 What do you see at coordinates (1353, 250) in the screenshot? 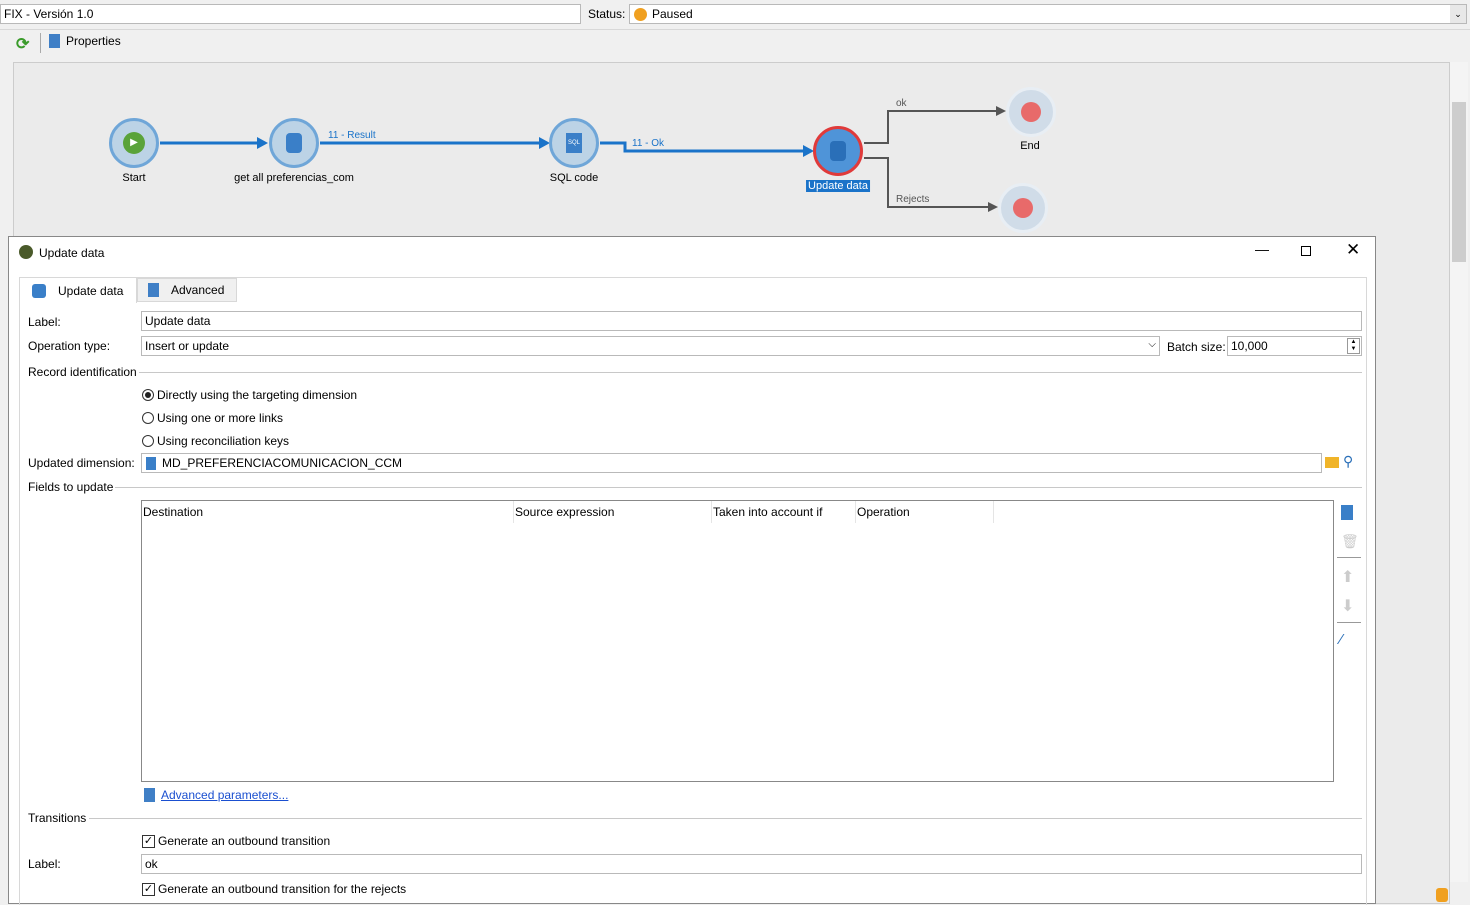
I see `close-button: ✕` at bounding box center [1353, 250].